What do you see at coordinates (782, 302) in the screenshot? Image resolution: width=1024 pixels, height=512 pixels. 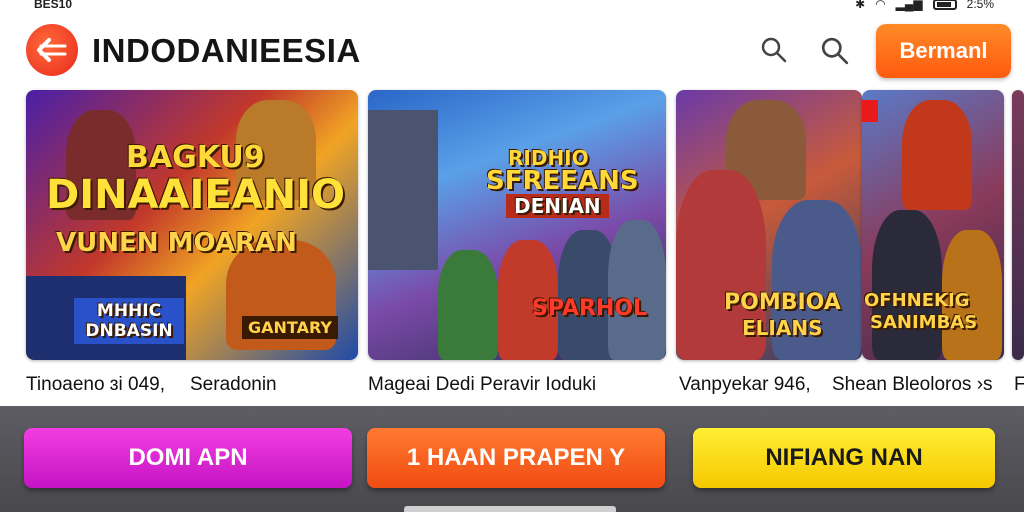 I see `card-art-title: POMBIOA` at bounding box center [782, 302].